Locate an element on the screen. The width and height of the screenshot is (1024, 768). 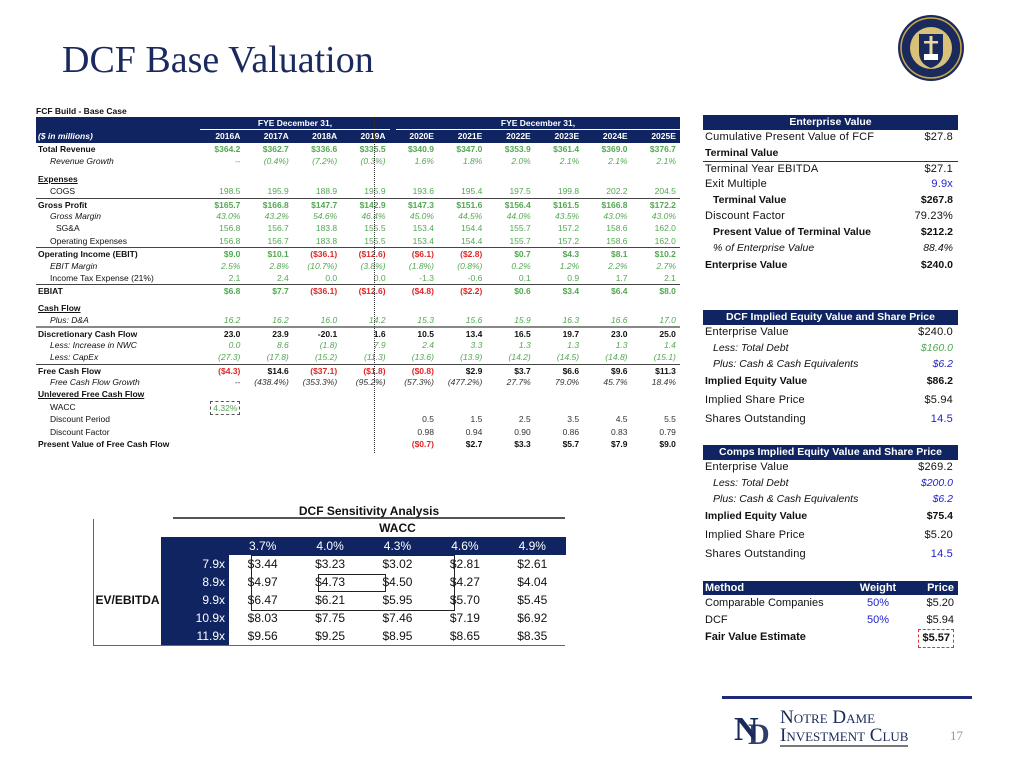
cell-value: 2.2% is located at coordinates (618, 265).